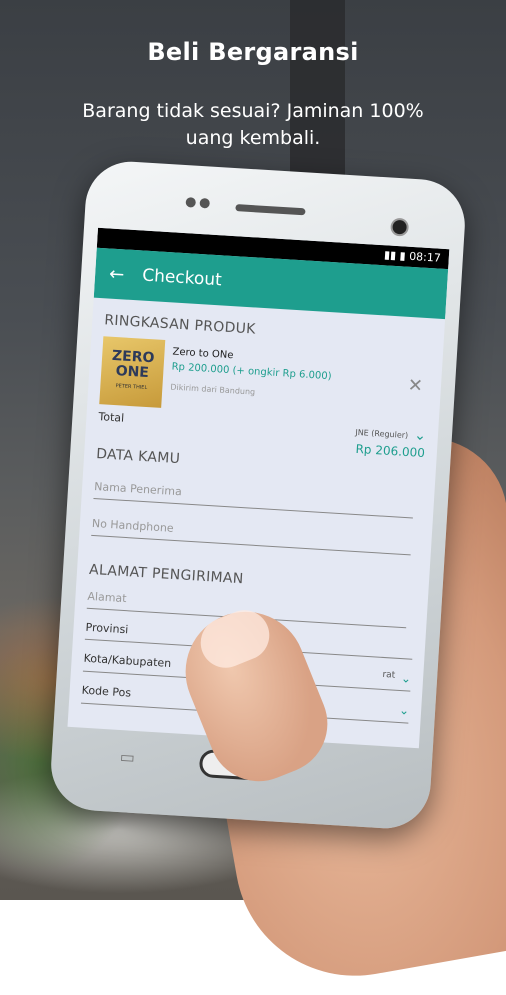 The image size is (506, 995). I want to click on city-label: Kota/Kabupaten, so click(127, 661).